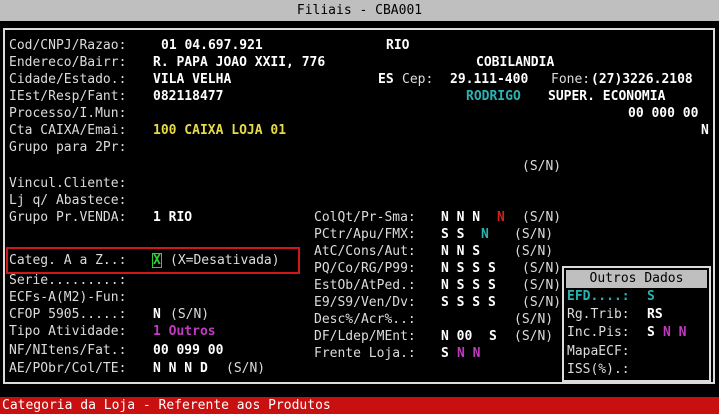  Describe the element at coordinates (68, 217) in the screenshot. I see `grupovenda-label: Grupo Pr.VENDA:` at that location.